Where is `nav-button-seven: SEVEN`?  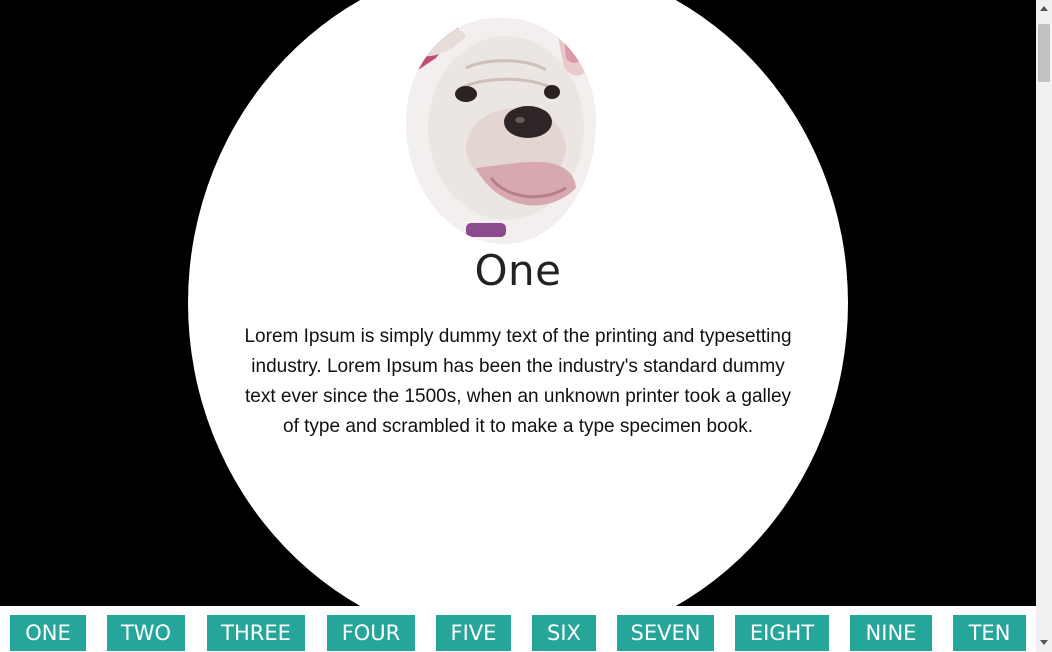 nav-button-seven: SEVEN is located at coordinates (665, 633).